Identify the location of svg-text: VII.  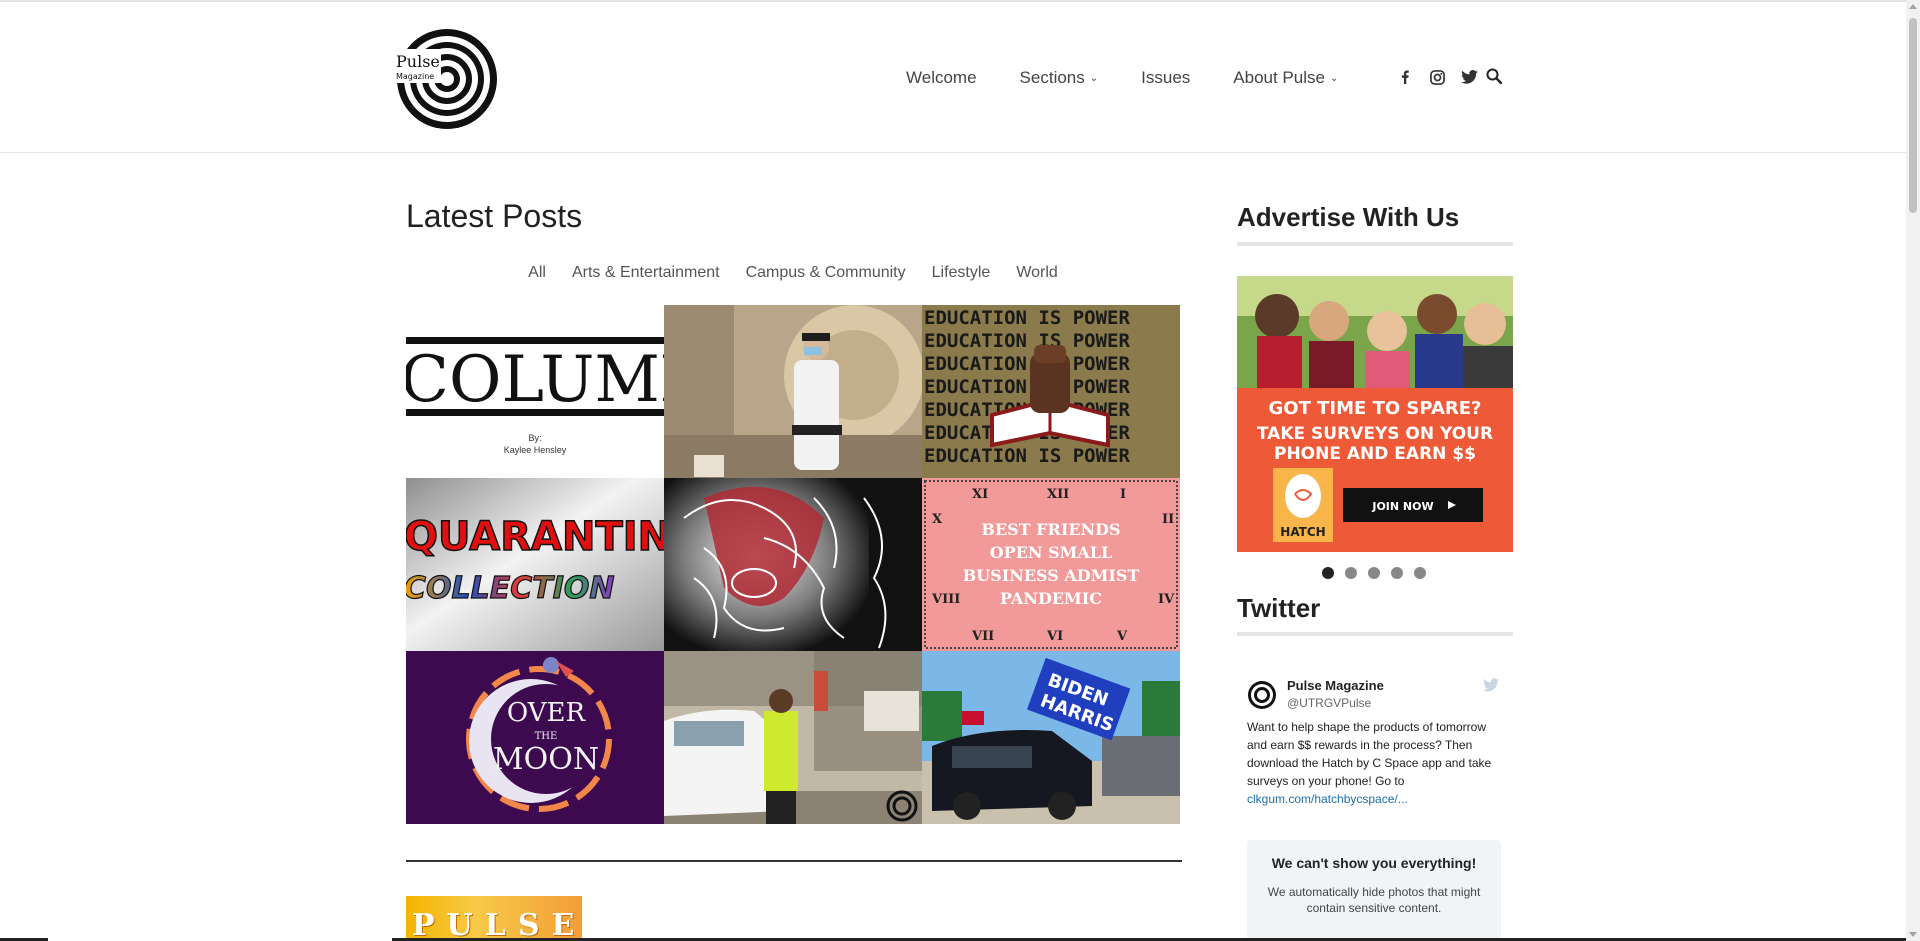
(982, 636).